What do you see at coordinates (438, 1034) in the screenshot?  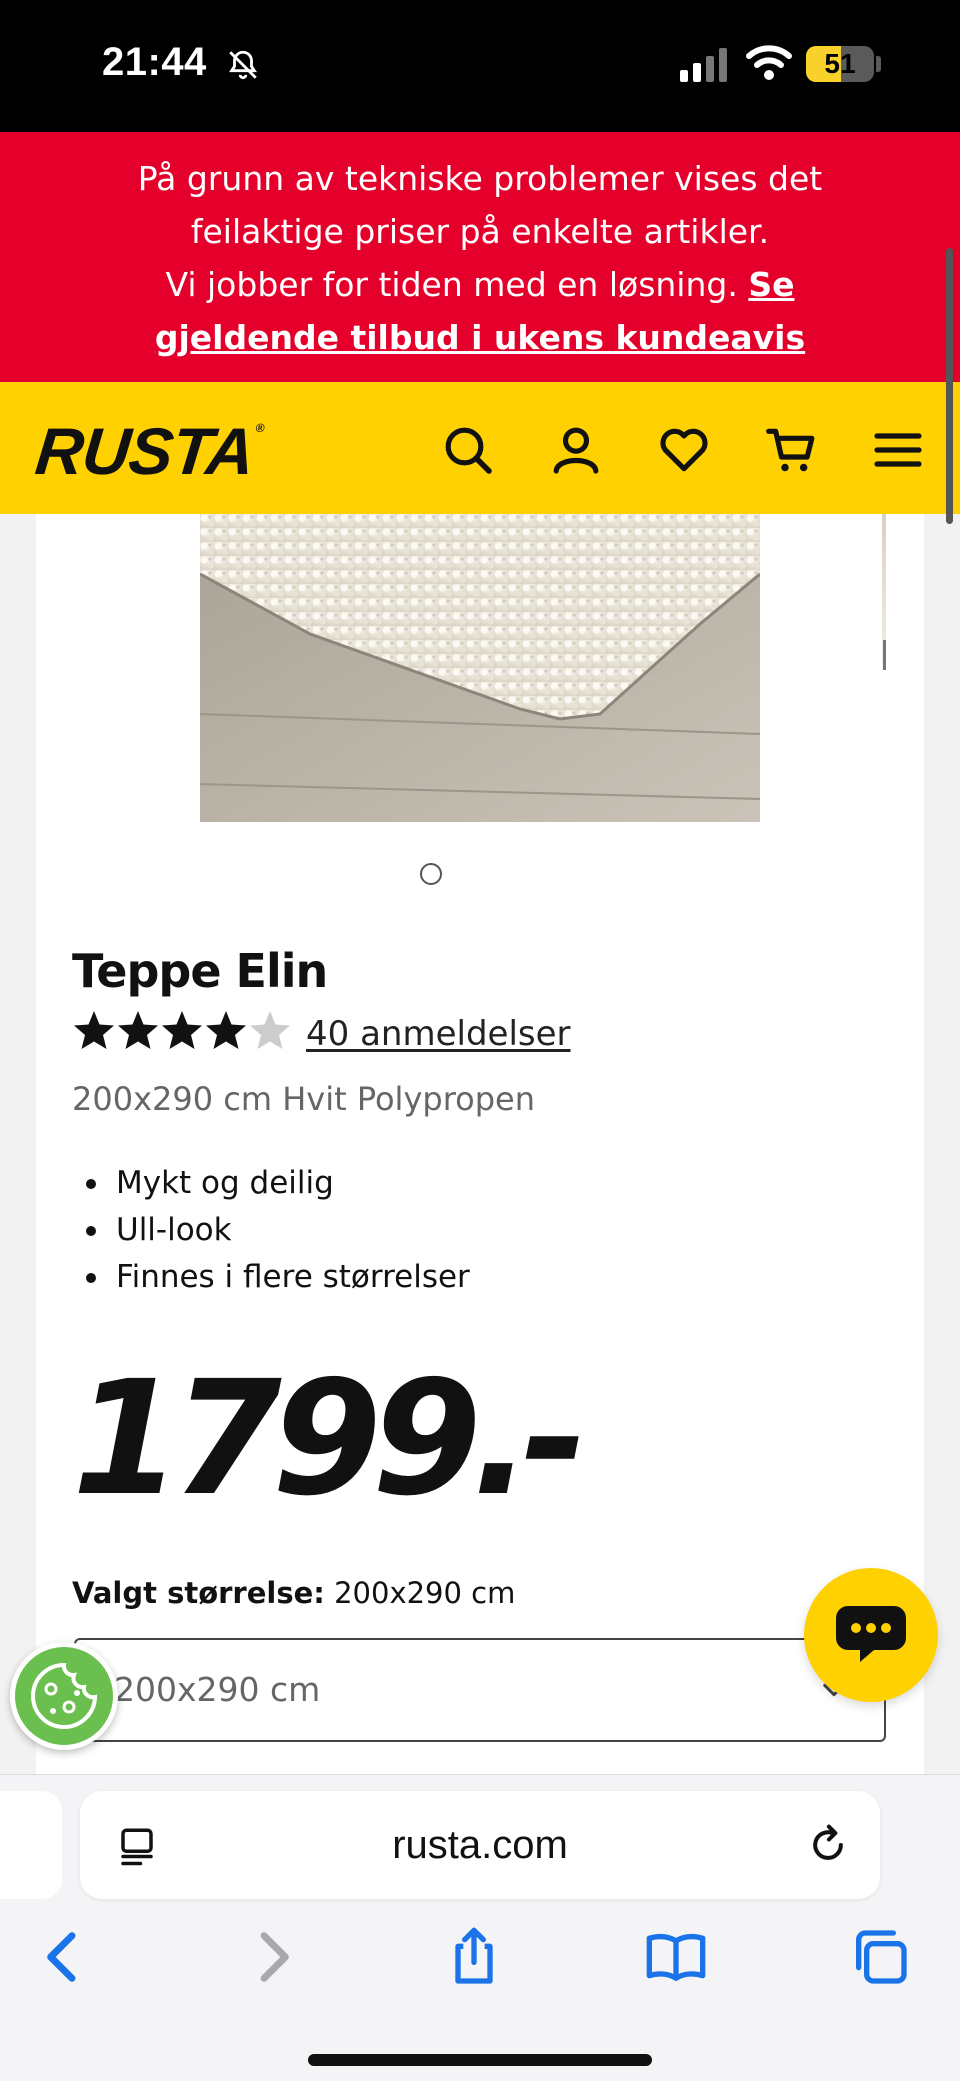 I see `reviews-link: 40 anmeldelser` at bounding box center [438, 1034].